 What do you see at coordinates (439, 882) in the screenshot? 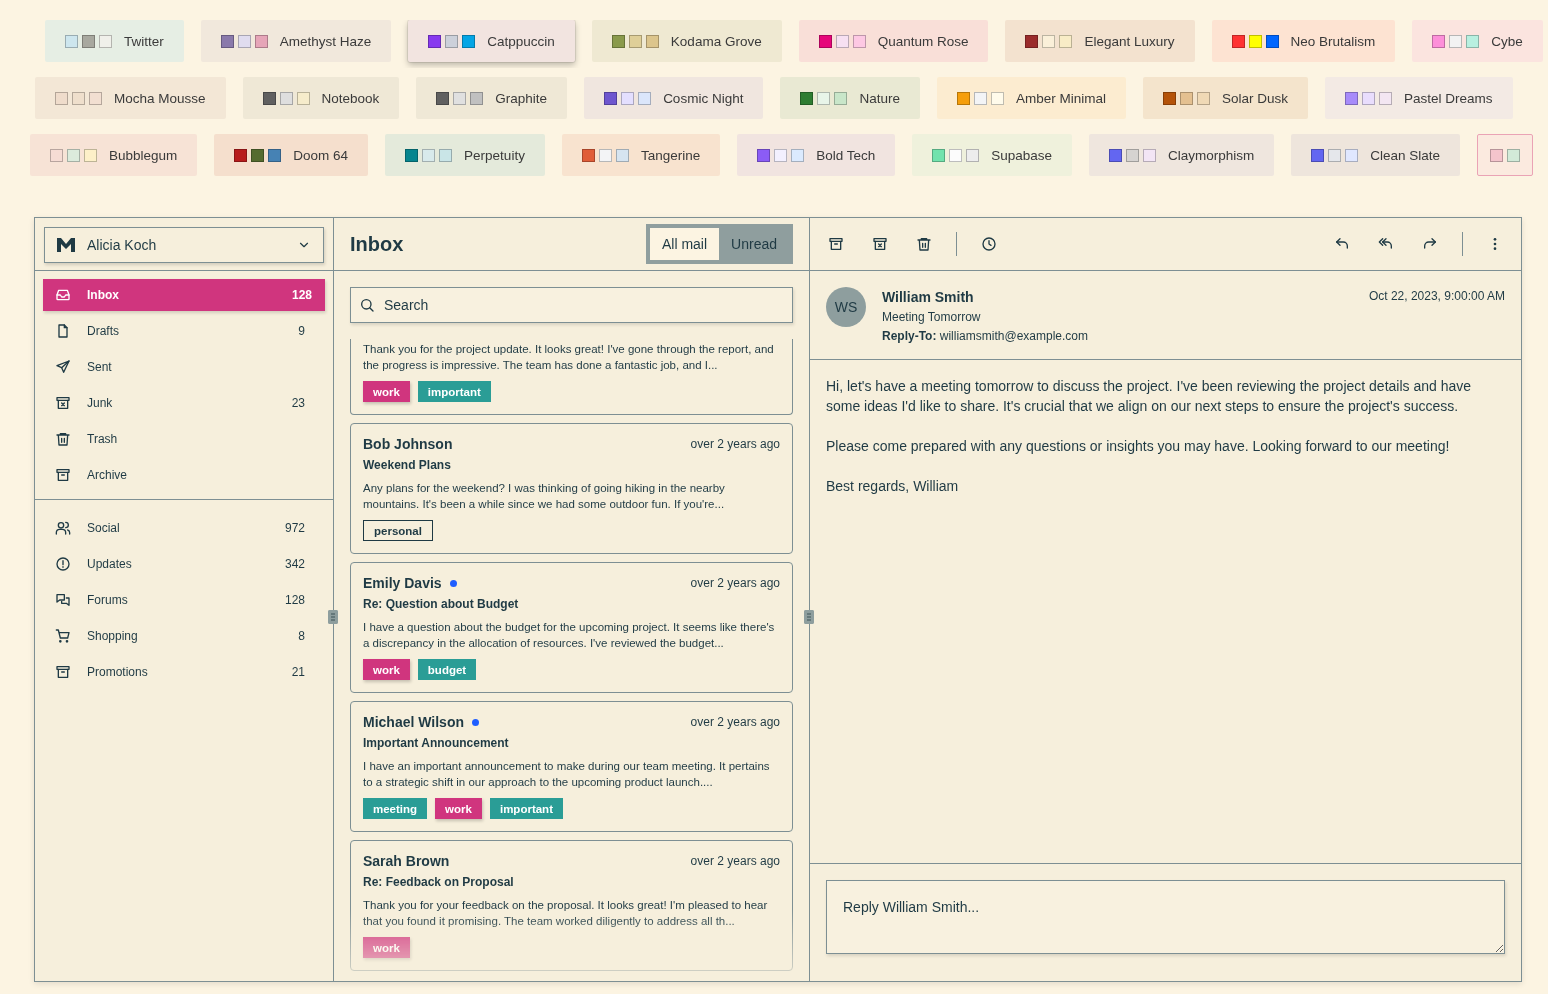
I see `mail-subject: Re: Feedback on Proposal` at bounding box center [439, 882].